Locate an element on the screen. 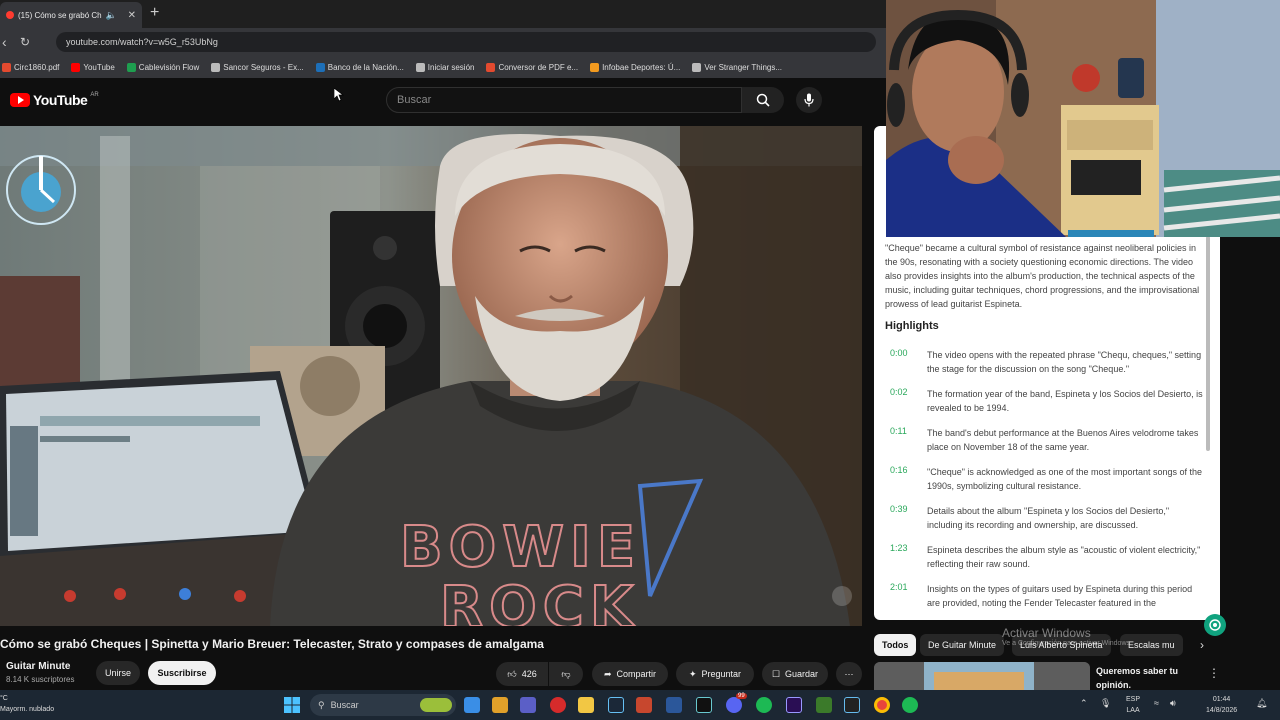  highlight-timestamp: 0:00 is located at coordinates (906, 362).